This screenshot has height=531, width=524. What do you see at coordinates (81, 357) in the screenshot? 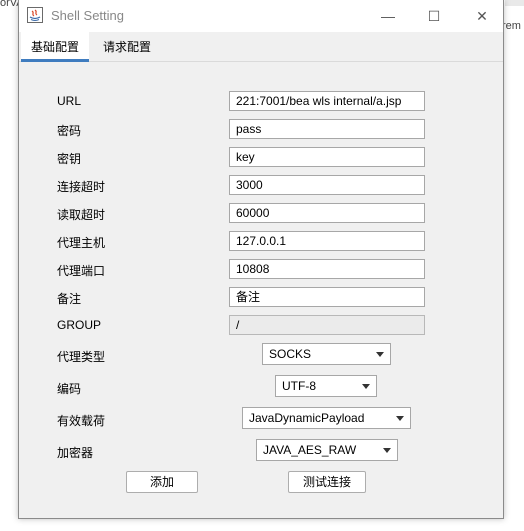
I see `proxy-type-label: 代理类型` at bounding box center [81, 357].